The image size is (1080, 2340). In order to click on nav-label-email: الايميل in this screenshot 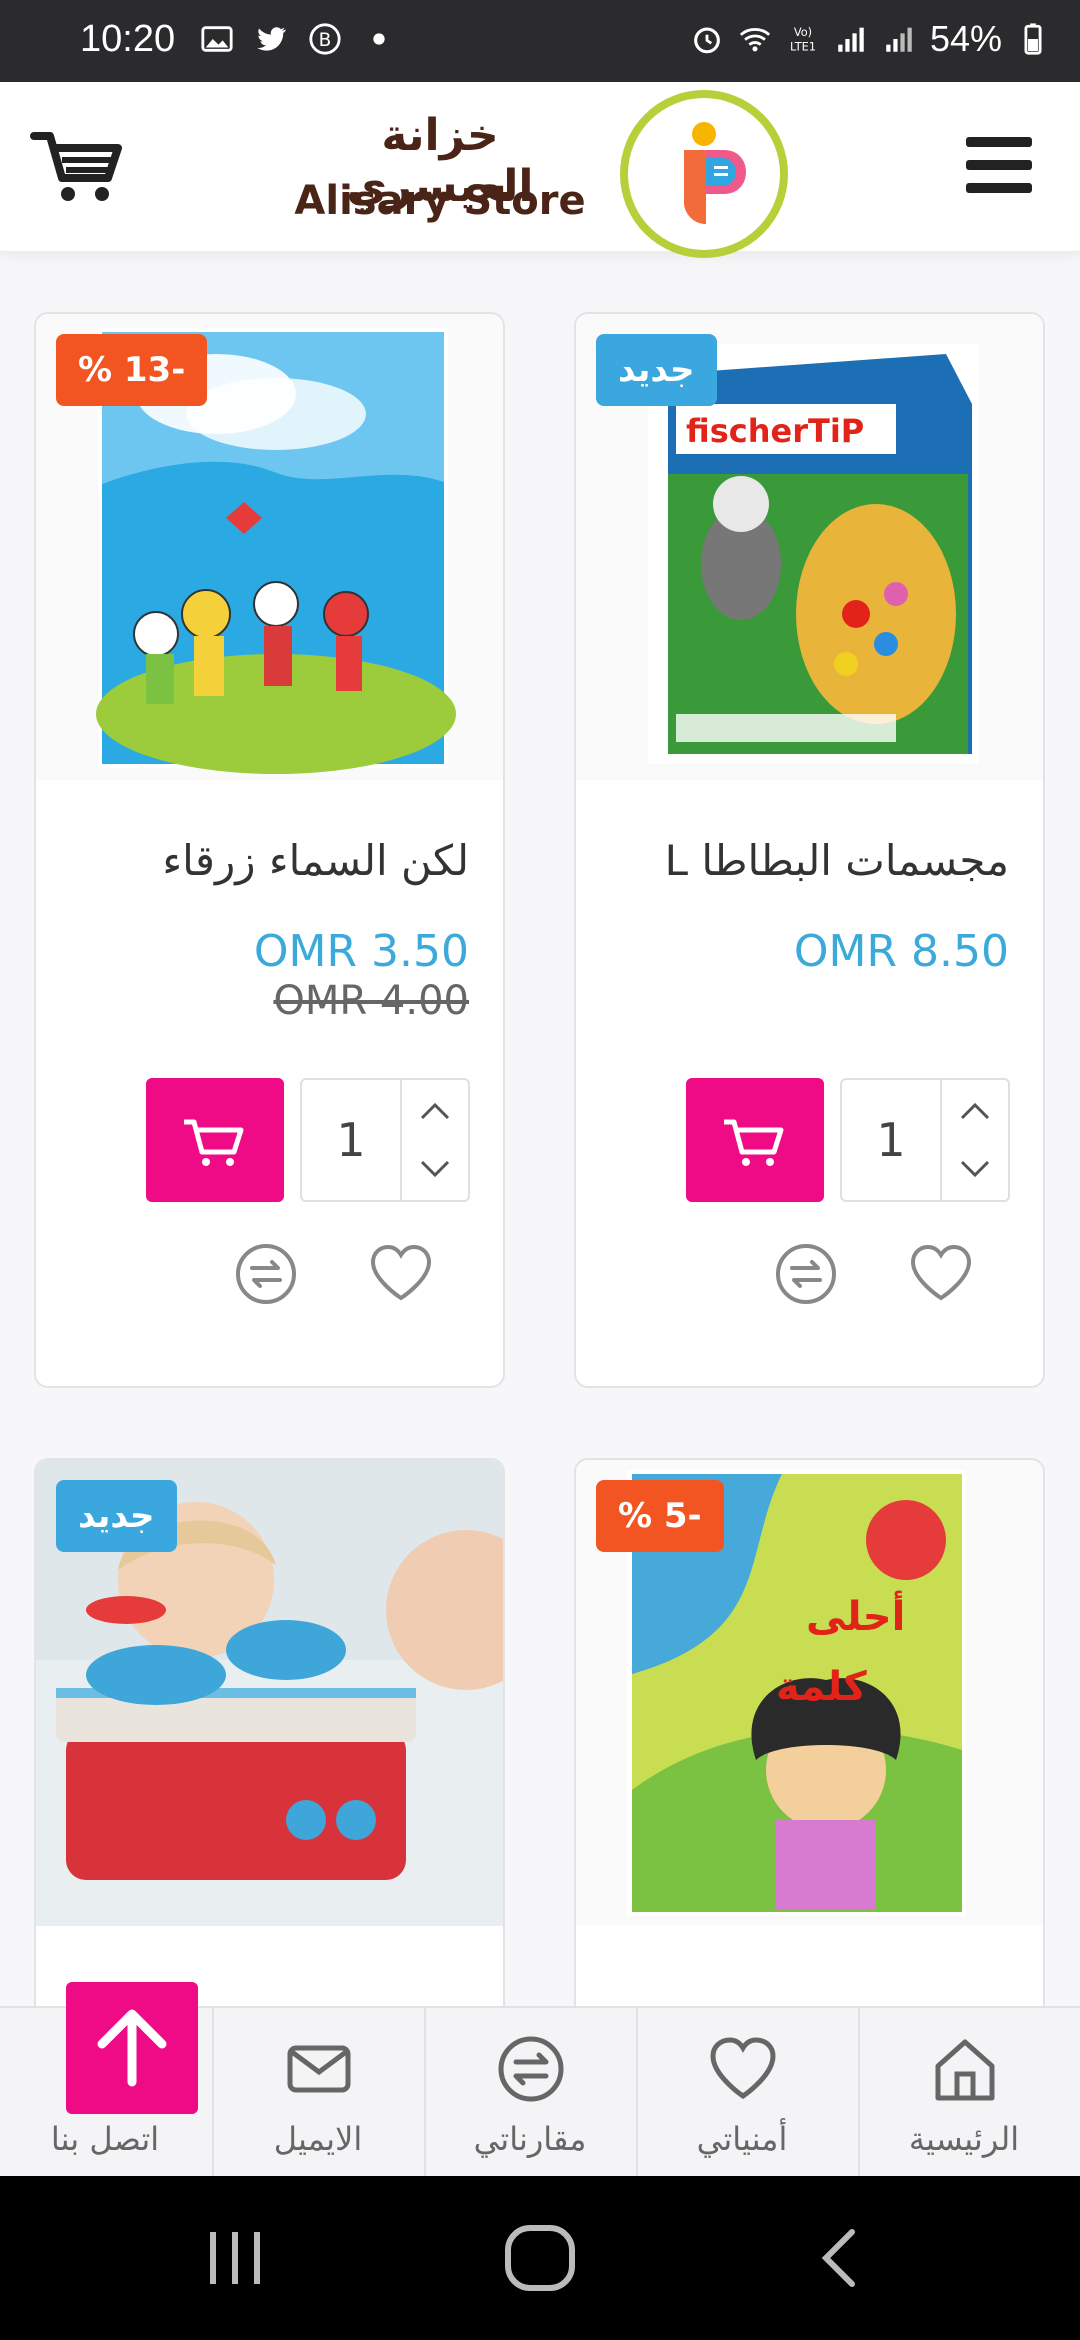, I will do `click(318, 2139)`.